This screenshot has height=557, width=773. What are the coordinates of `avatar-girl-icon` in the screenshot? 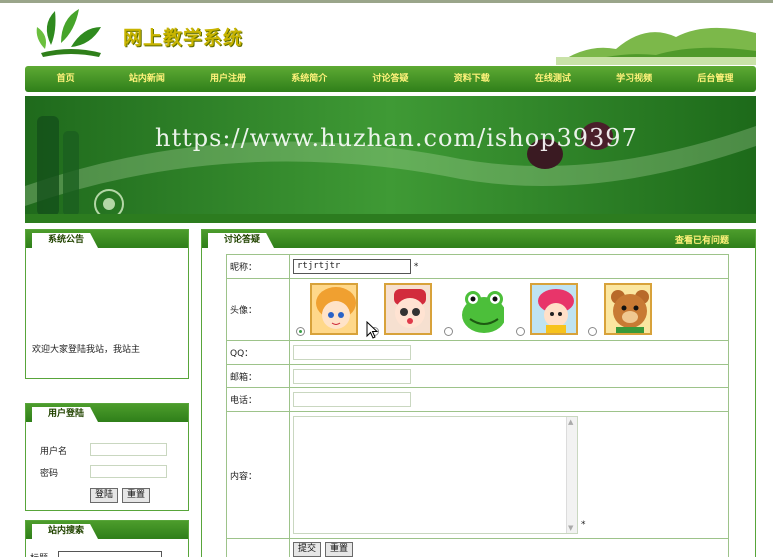 It's located at (334, 309).